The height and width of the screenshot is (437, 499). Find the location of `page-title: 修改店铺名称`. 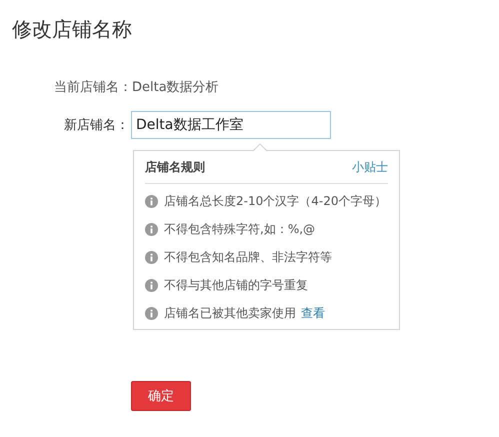

page-title: 修改店铺名称 is located at coordinates (72, 29).